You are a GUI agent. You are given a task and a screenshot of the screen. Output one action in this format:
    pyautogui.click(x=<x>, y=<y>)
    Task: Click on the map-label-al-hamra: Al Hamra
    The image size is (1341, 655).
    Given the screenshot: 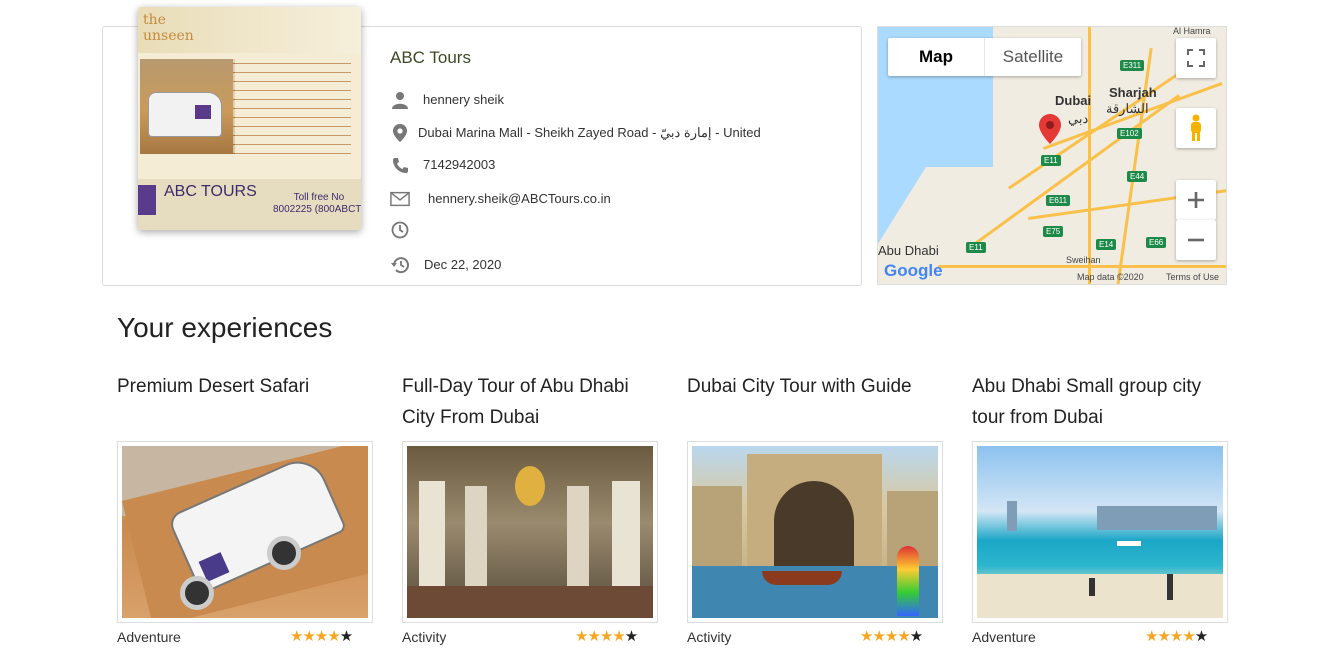 What is the action you would take?
    pyautogui.click(x=1192, y=31)
    